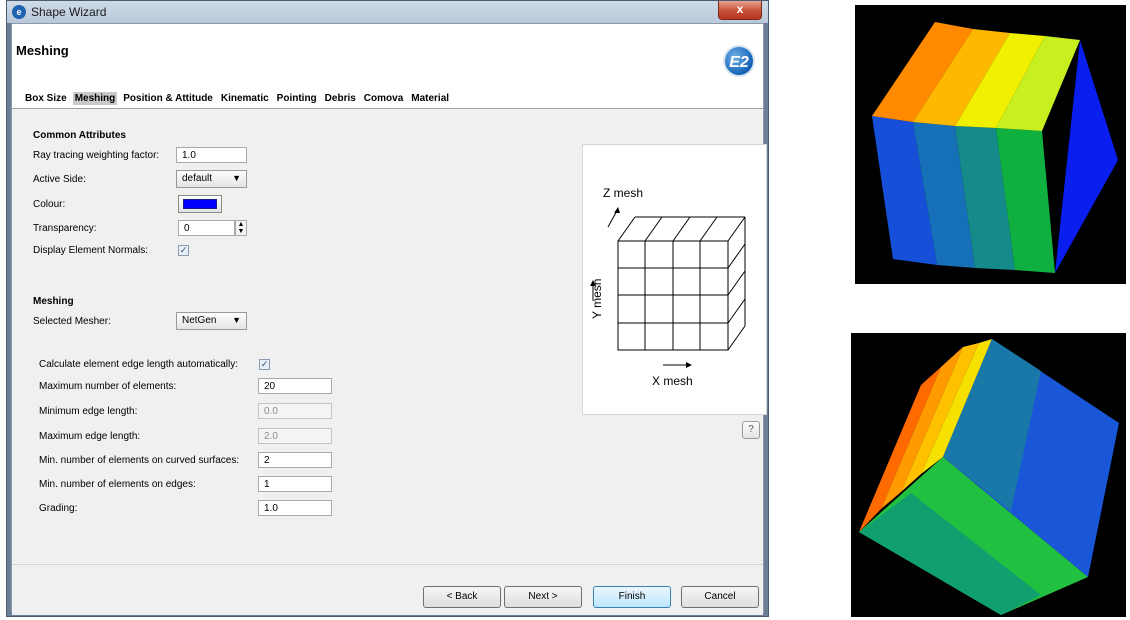 The image size is (1130, 620). I want to click on mesh-preview-front, so click(990, 144).